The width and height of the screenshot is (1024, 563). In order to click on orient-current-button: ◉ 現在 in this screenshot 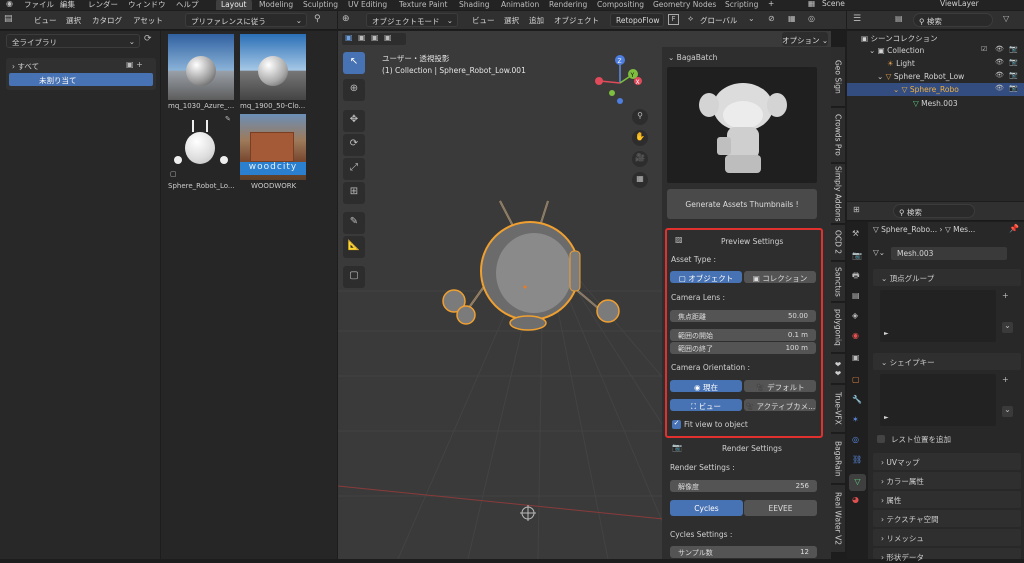, I will do `click(706, 386)`.